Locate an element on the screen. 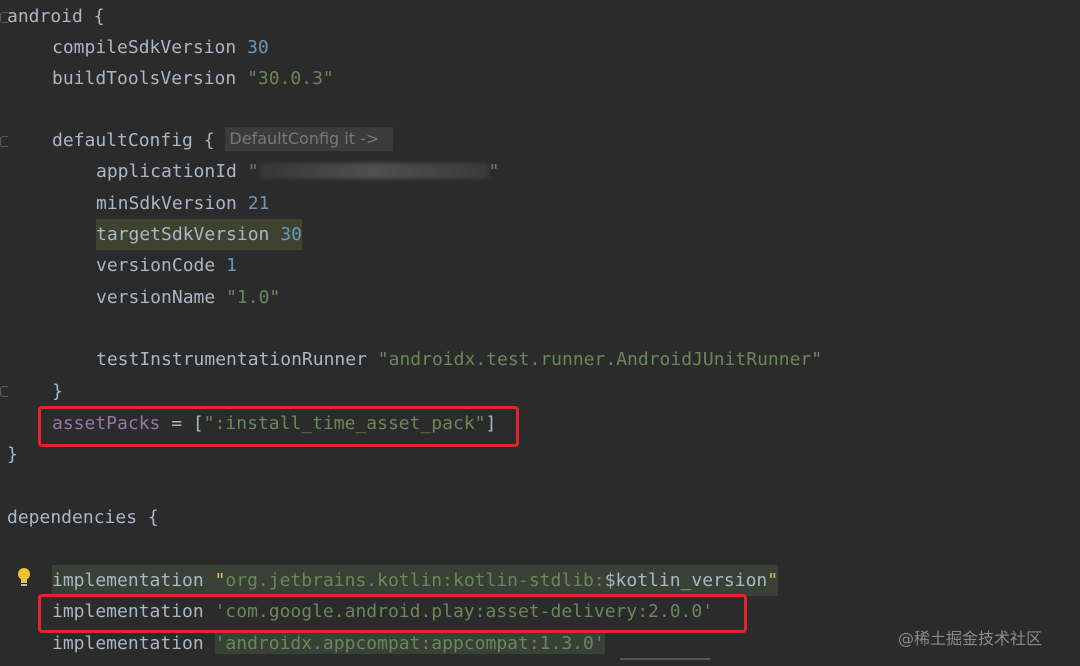  inlay-hint: DefaultConfig it -> is located at coordinates (309, 139).